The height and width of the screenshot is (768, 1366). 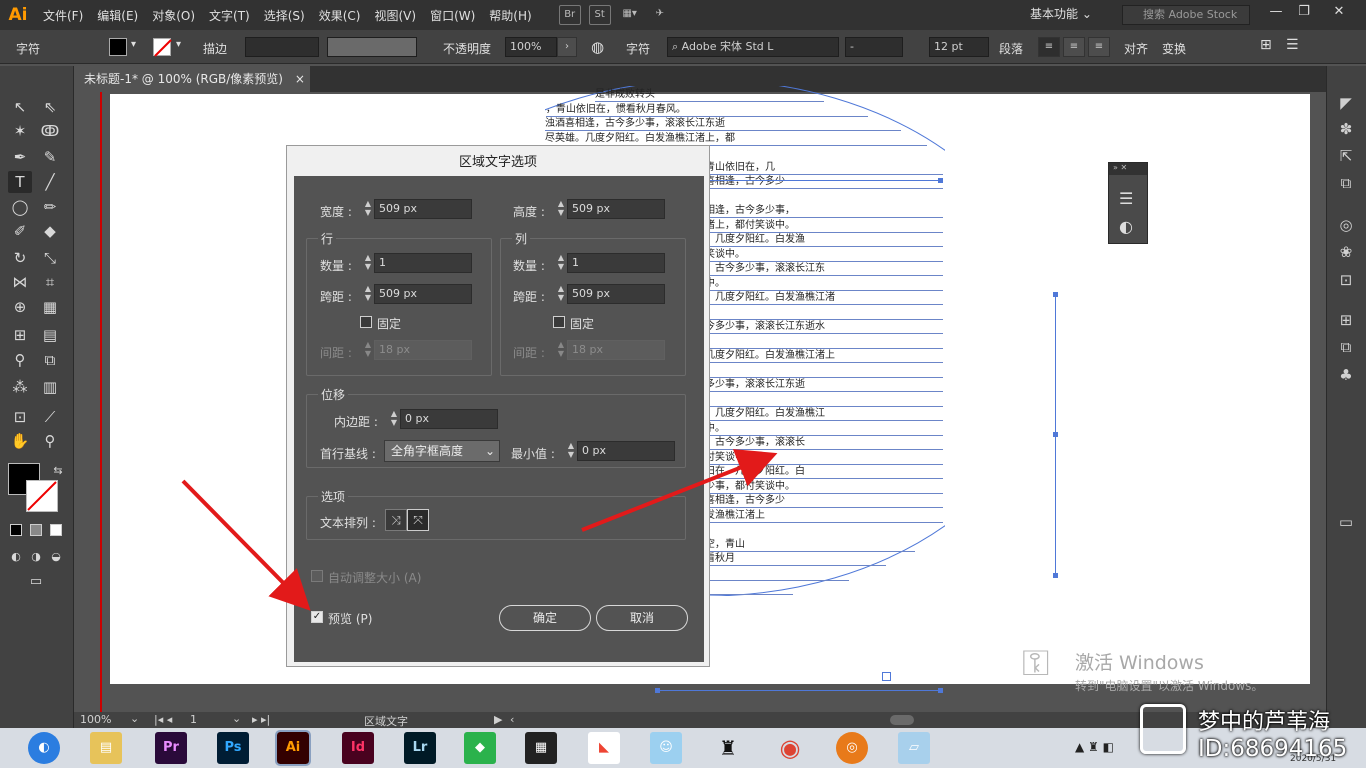 What do you see at coordinates (95, 719) in the screenshot?
I see `zoom-field: 100%` at bounding box center [95, 719].